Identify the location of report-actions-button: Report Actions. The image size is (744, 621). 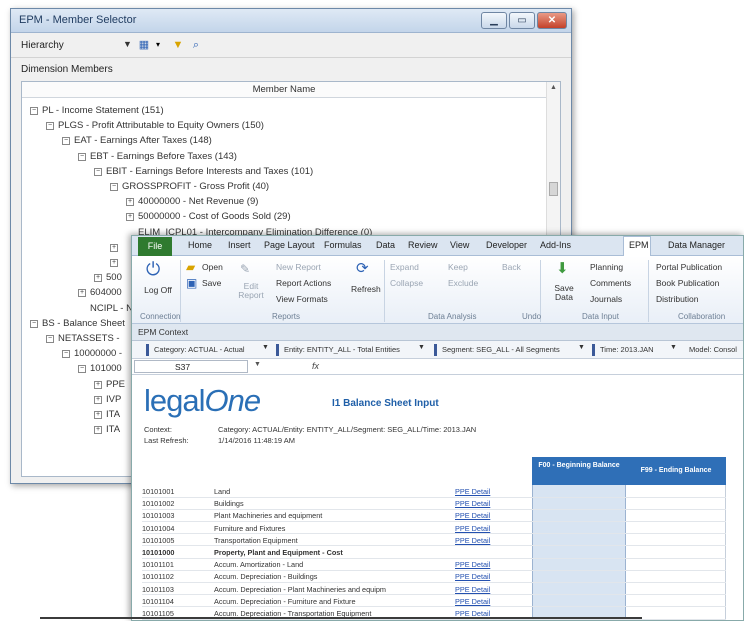
(303, 283).